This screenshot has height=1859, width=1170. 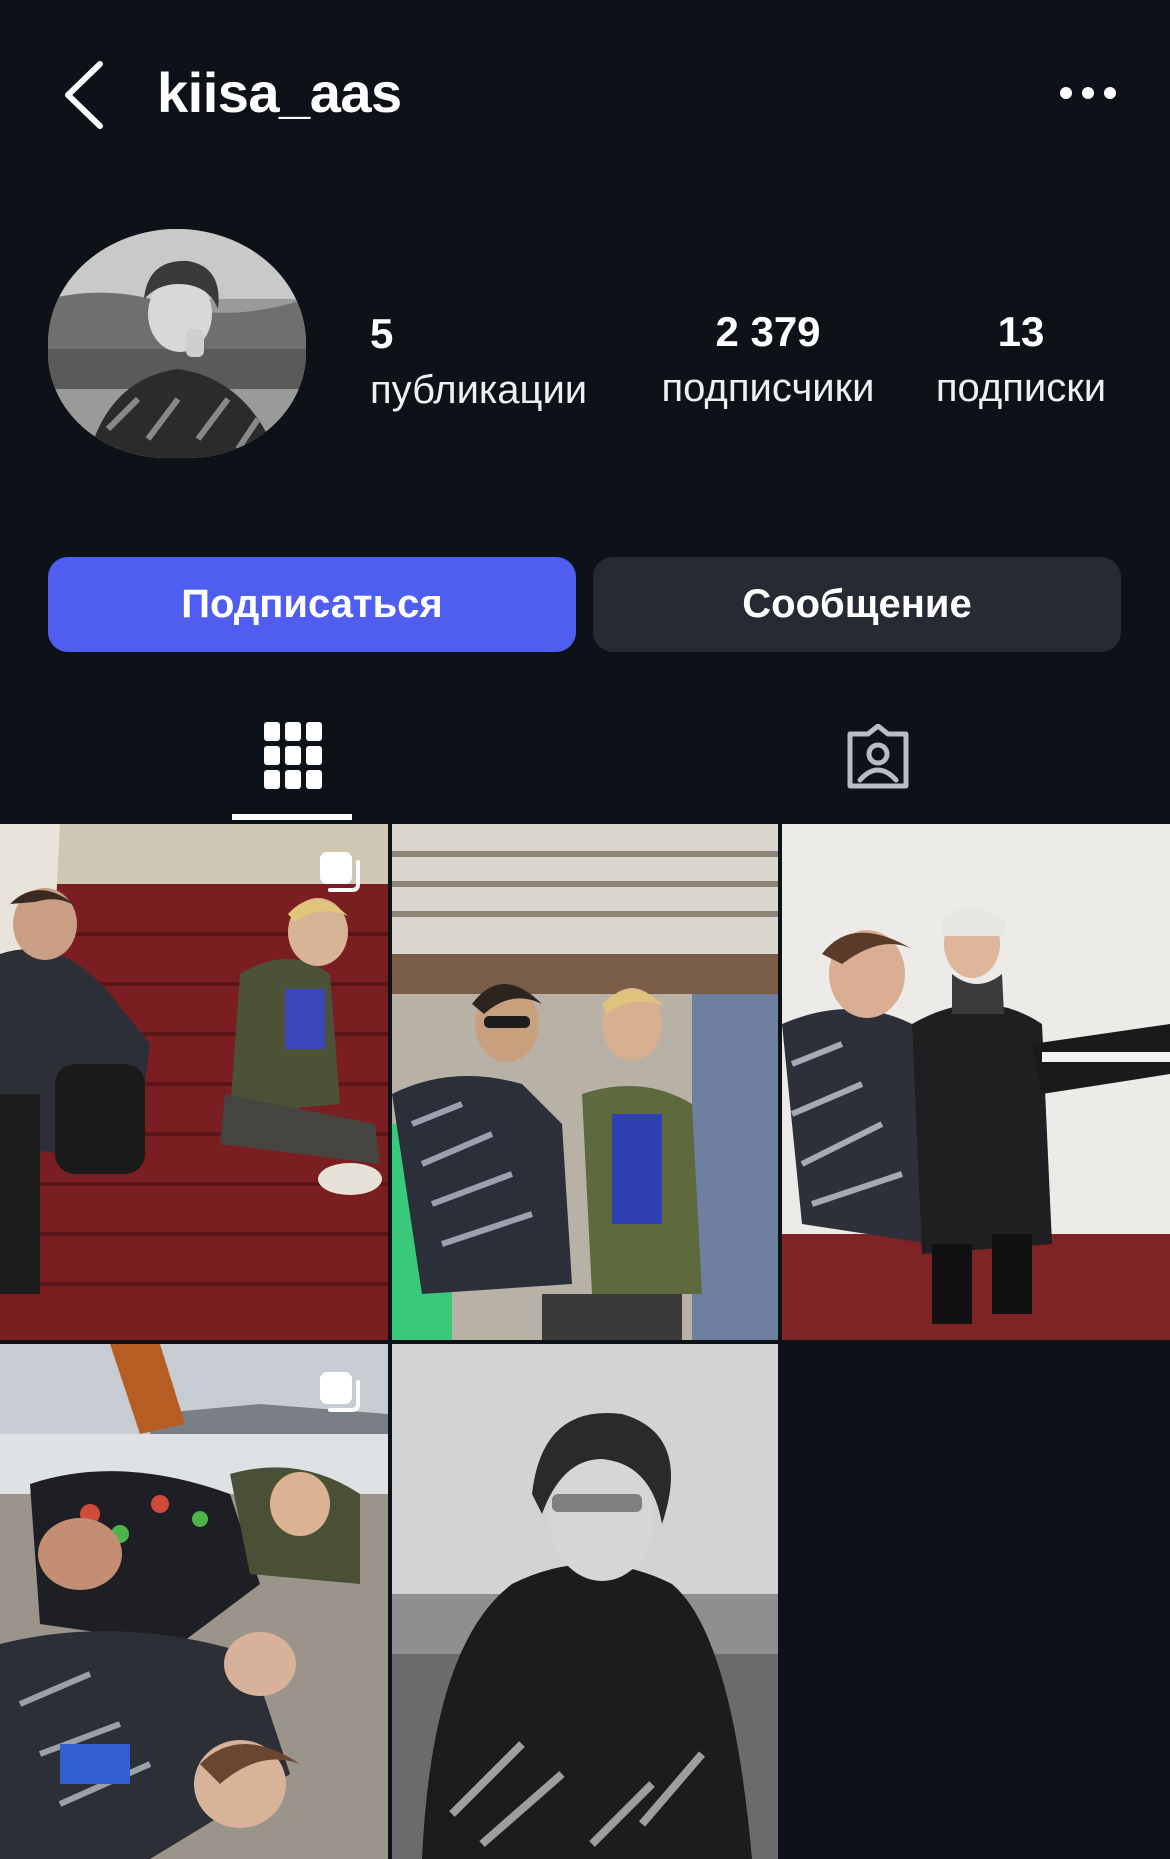 I want to click on following-label: подписки, so click(x=1021, y=388).